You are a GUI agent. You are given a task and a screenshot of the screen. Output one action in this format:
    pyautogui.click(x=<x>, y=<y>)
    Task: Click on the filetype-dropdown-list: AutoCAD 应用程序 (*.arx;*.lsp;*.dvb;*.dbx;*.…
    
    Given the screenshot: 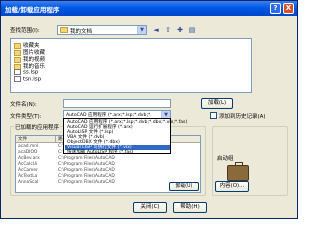 What is the action you would take?
    pyautogui.click(x=125, y=136)
    